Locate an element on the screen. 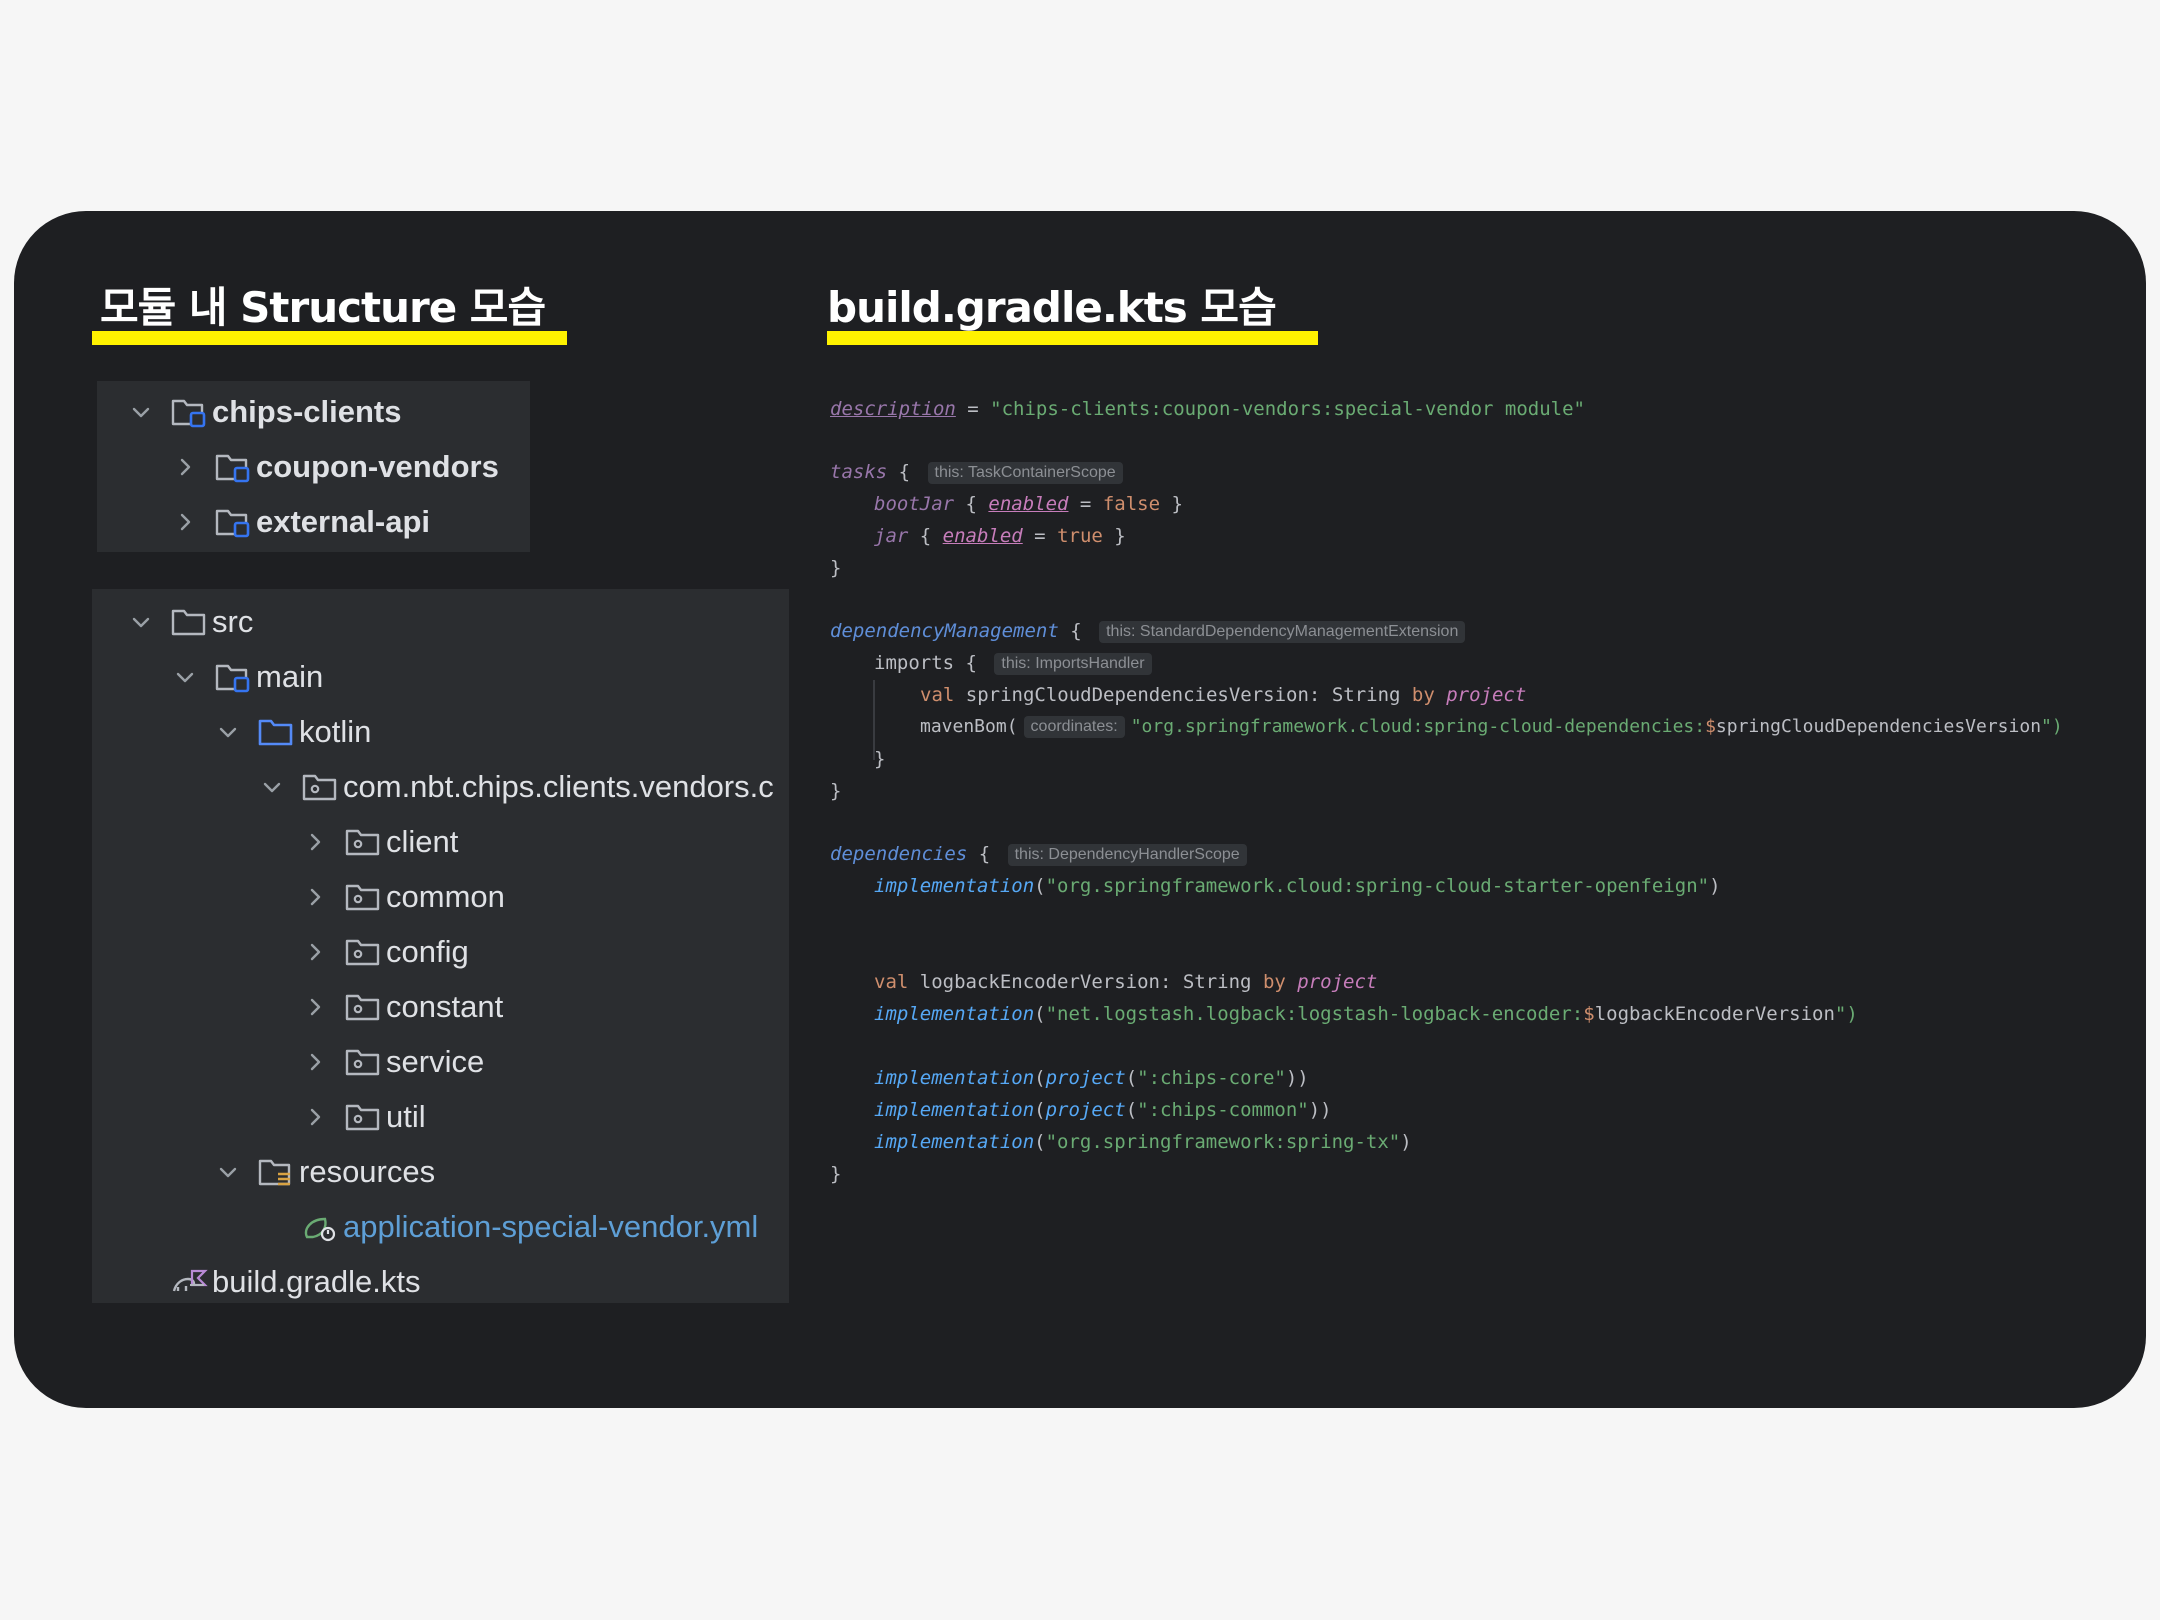  tree-item-label: com.nbt.chips.clients.vendors.c is located at coordinates (558, 786).